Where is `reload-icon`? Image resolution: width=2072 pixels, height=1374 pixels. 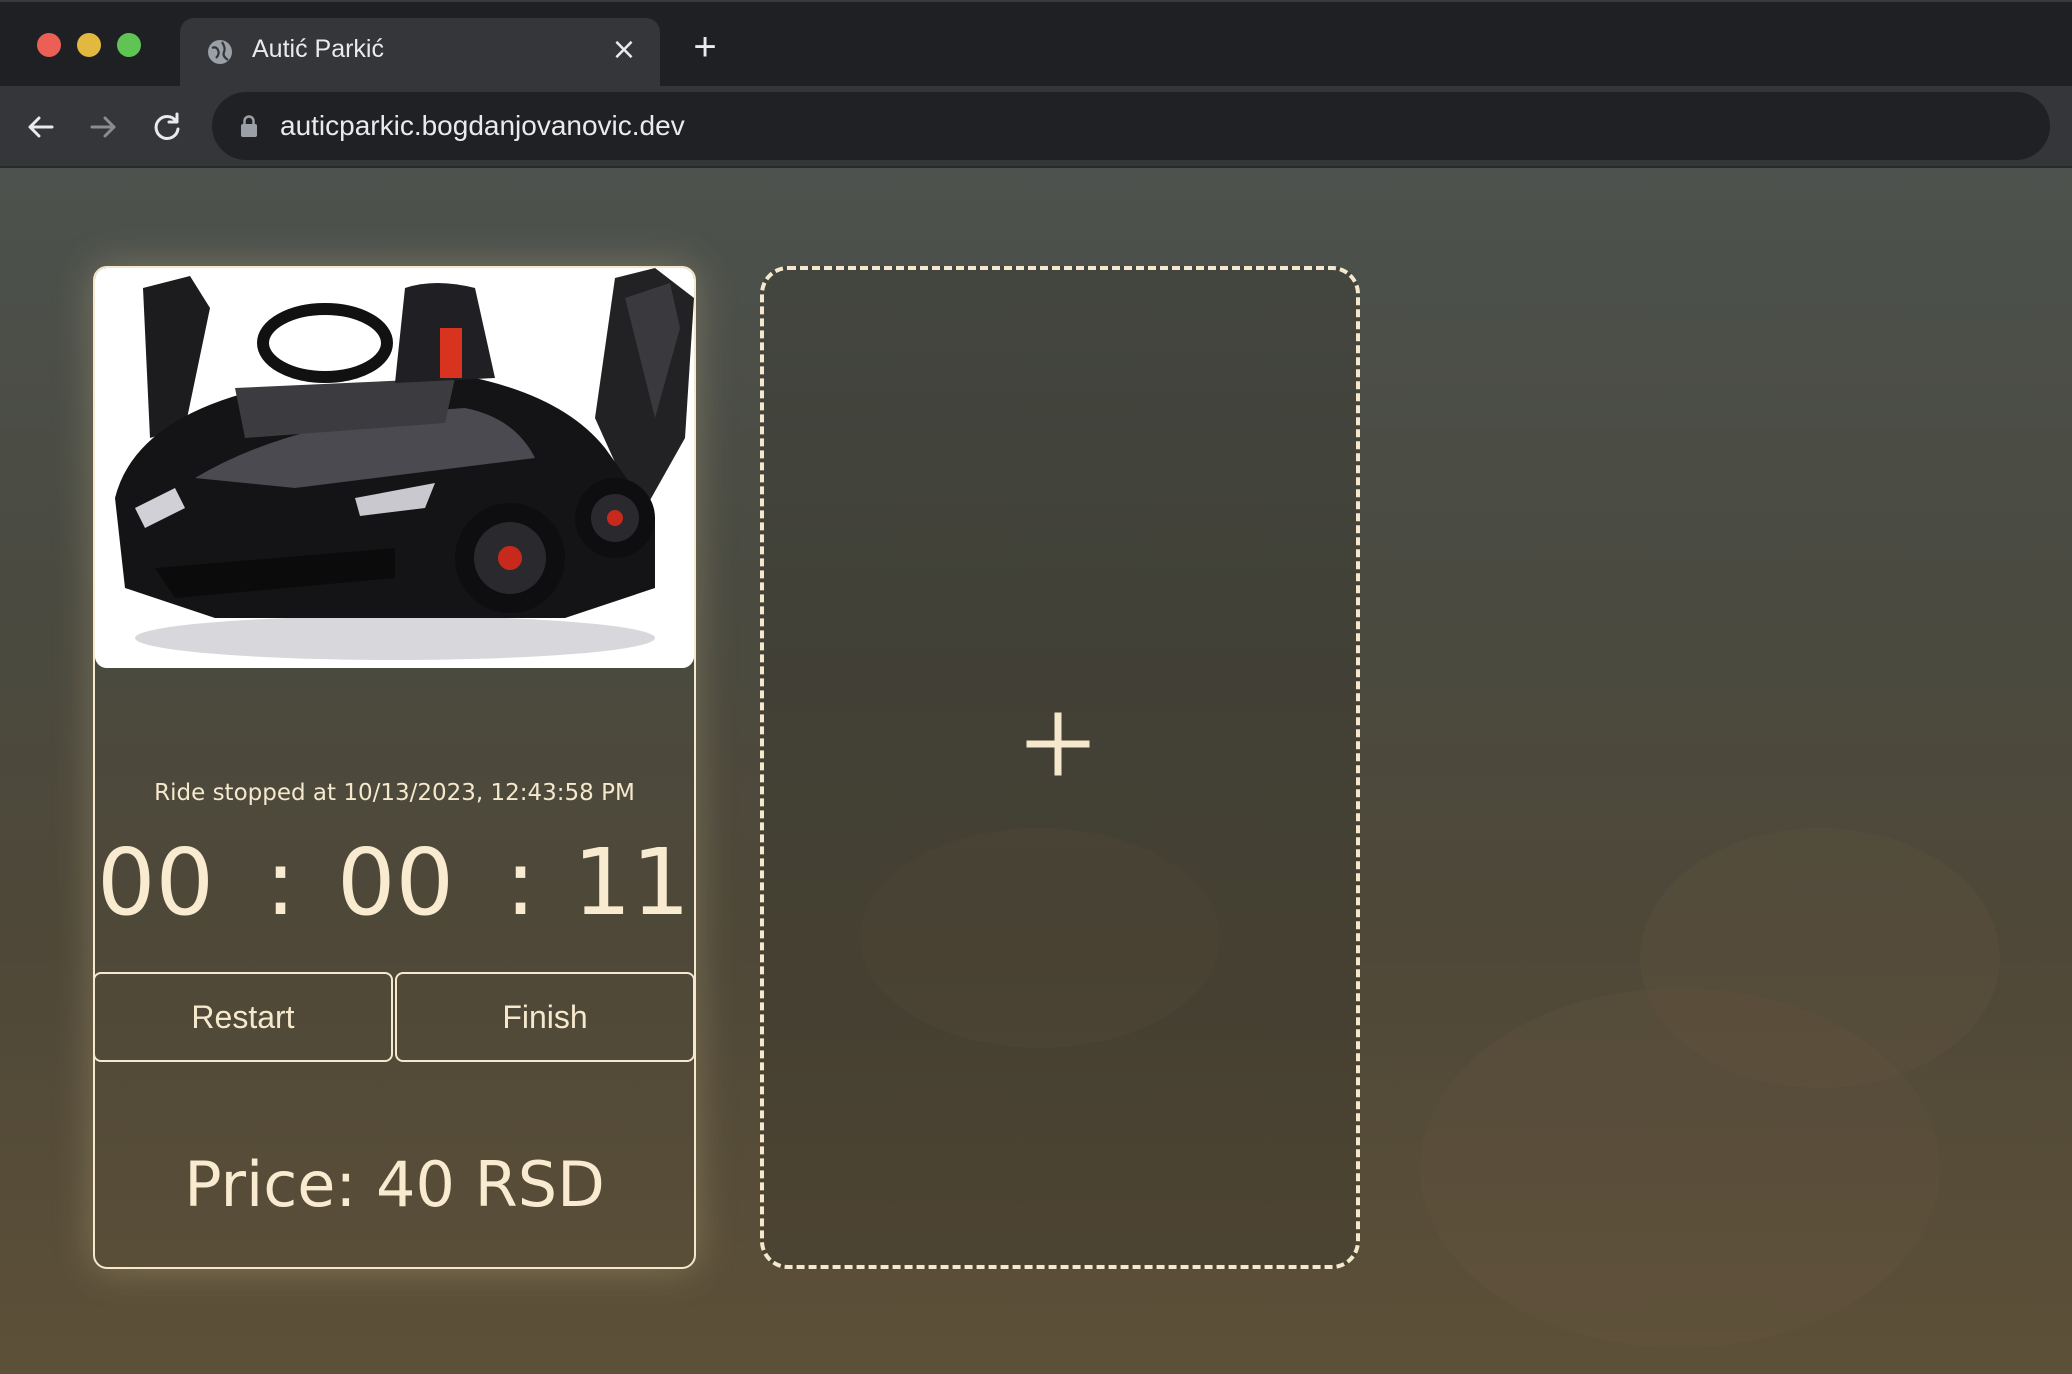
reload-icon is located at coordinates (167, 127).